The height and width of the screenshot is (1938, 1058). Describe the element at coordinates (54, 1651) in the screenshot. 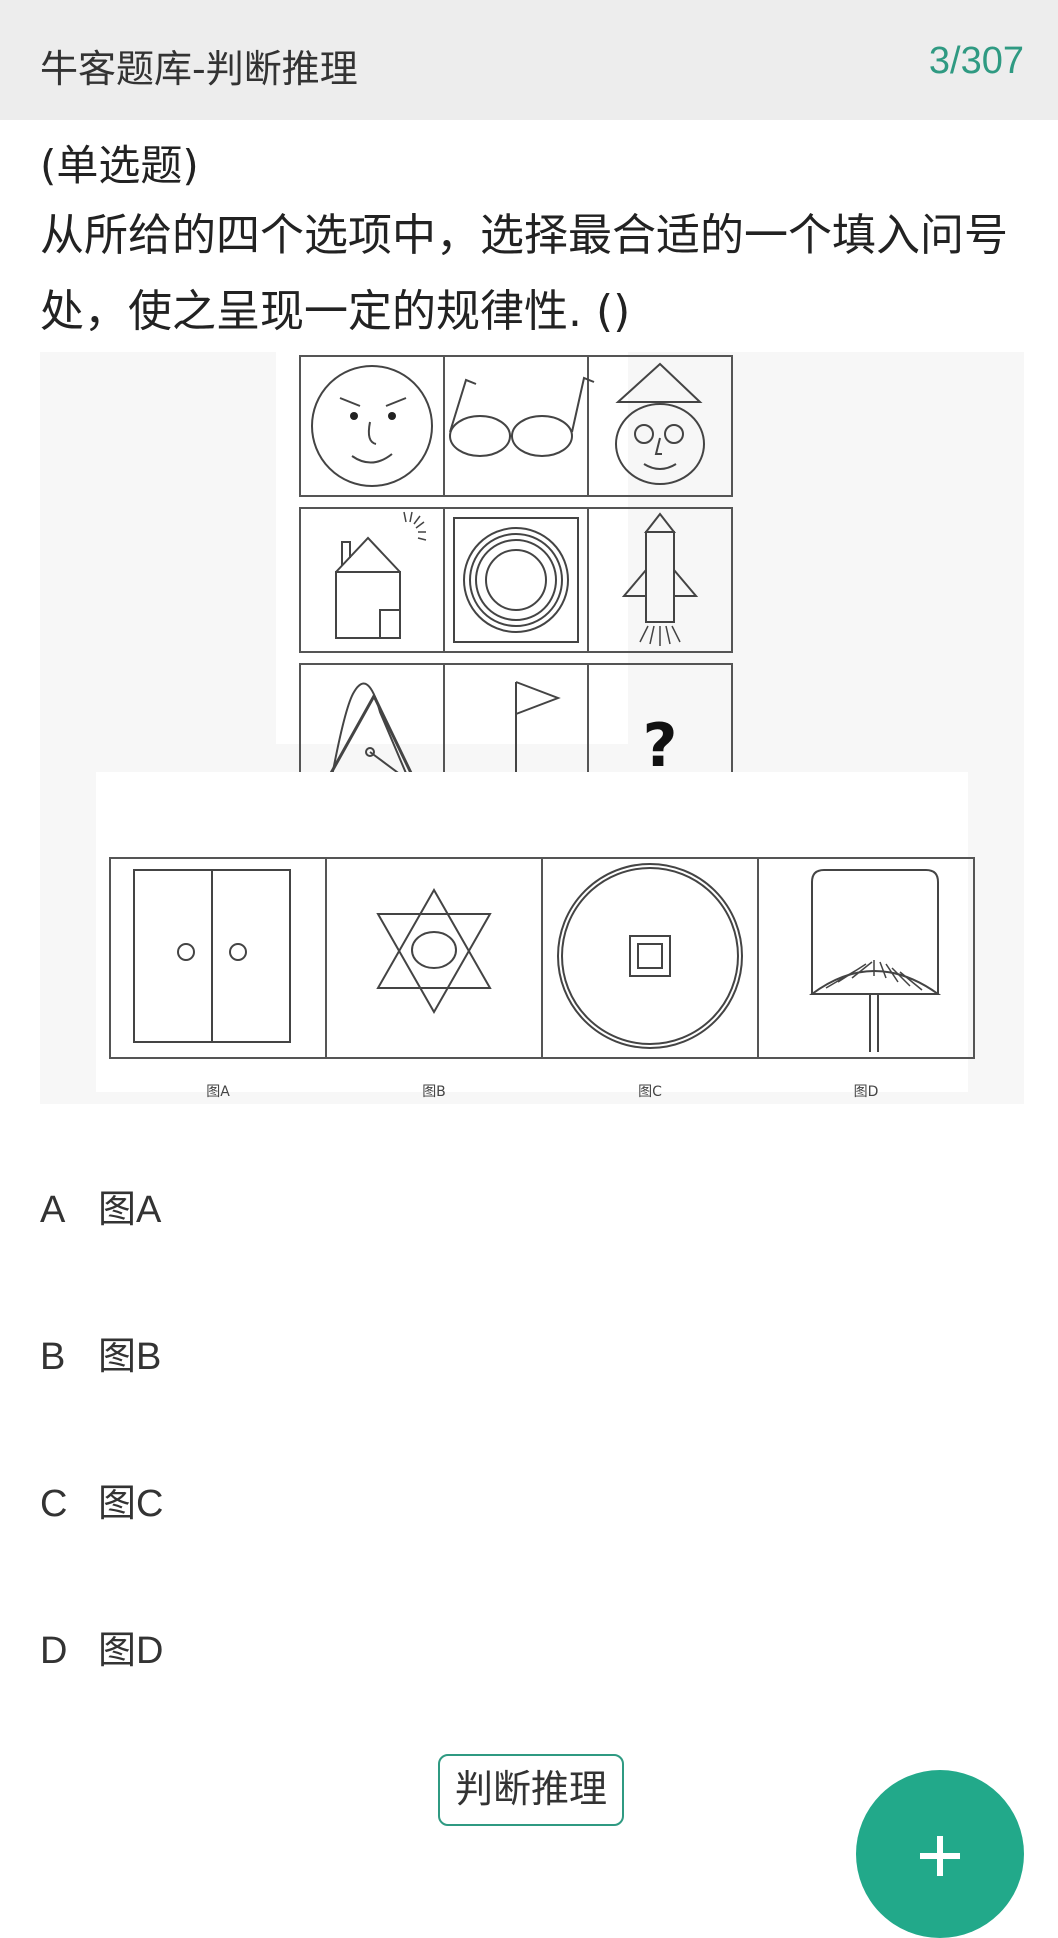

I see `option-letter: D` at that location.